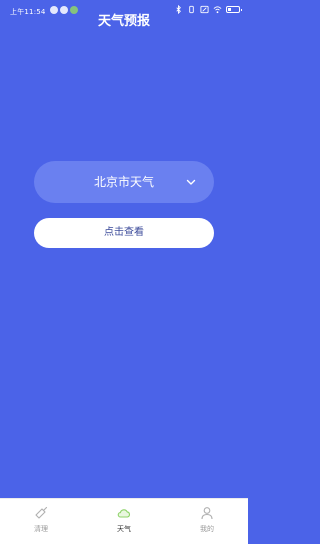  I want to click on tab-clean-label: 清理, so click(41, 529).